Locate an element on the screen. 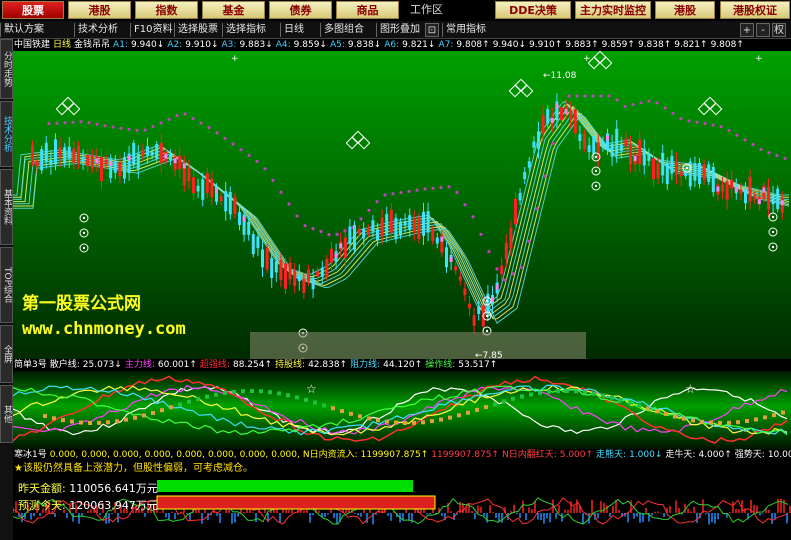  zoom-out-icon: - is located at coordinates (763, 30).